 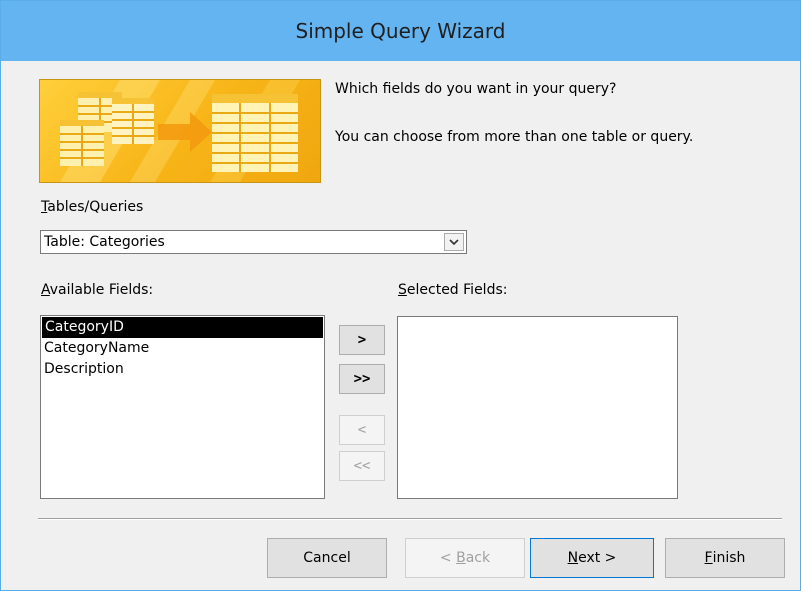 What do you see at coordinates (253, 242) in the screenshot?
I see `tables-queries-combo: Table: Categories` at bounding box center [253, 242].